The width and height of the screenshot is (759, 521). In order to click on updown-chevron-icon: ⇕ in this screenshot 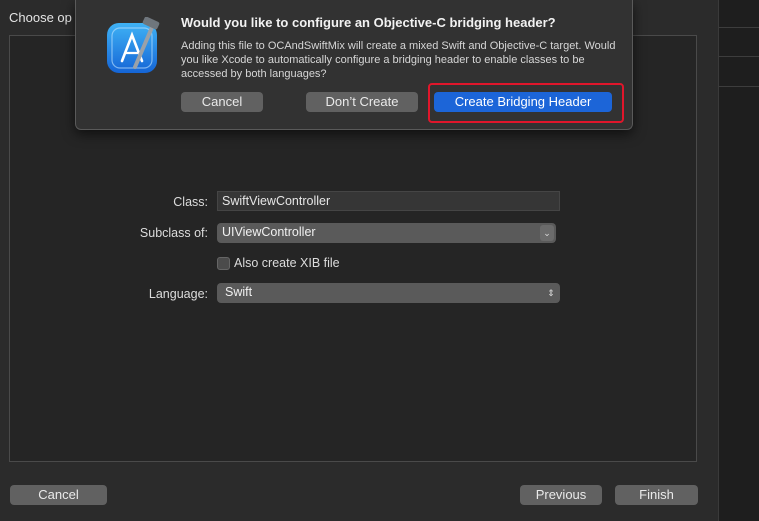, I will do `click(551, 293)`.